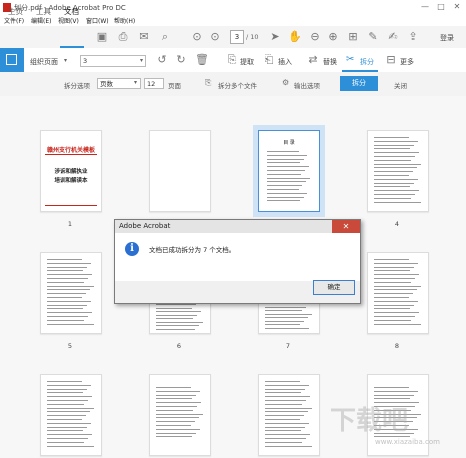 The image size is (466, 458). What do you see at coordinates (275, 37) in the screenshot?
I see `select-tool-icon: ➤` at bounding box center [275, 37].